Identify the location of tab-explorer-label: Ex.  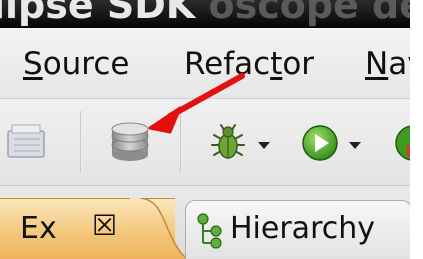
(38, 228).